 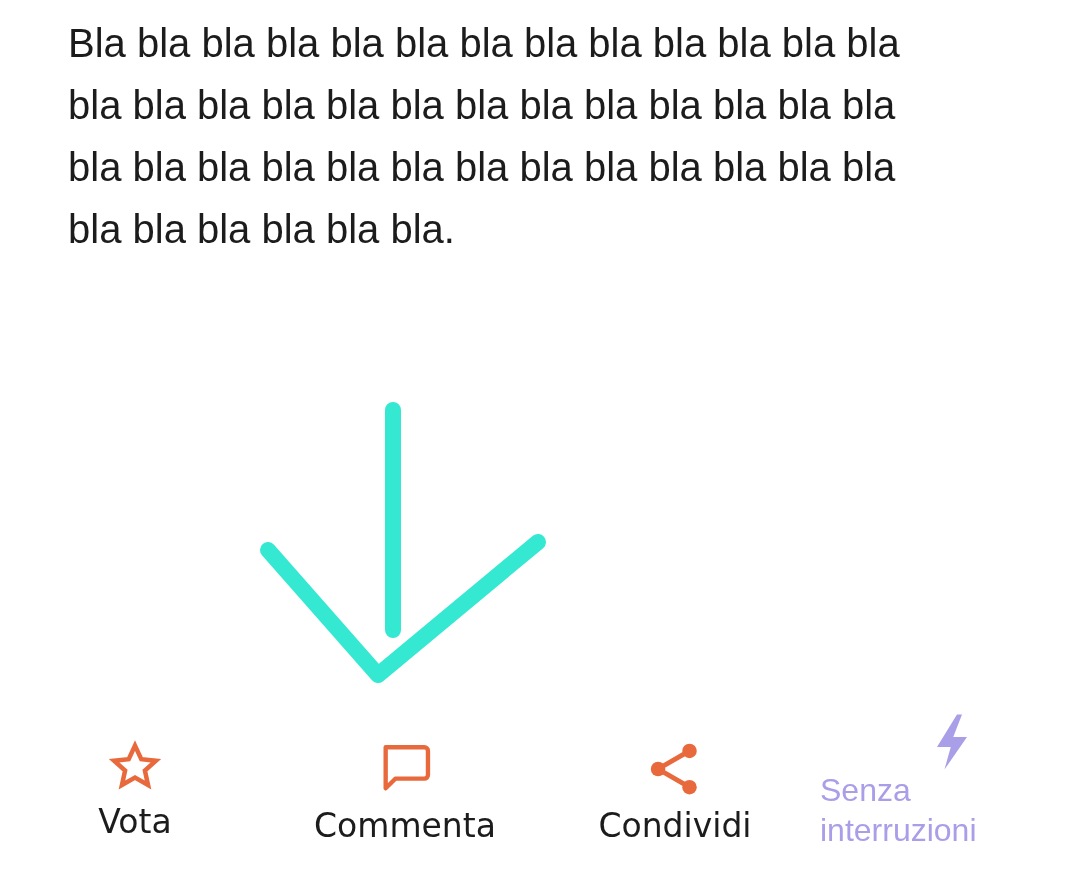 I want to click on action-label: Commenta, so click(x=405, y=825).